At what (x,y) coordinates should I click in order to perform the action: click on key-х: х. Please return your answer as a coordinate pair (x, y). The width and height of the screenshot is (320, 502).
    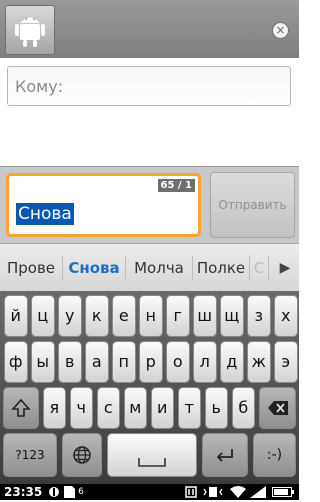
    Looking at the image, I should click on (286, 316).